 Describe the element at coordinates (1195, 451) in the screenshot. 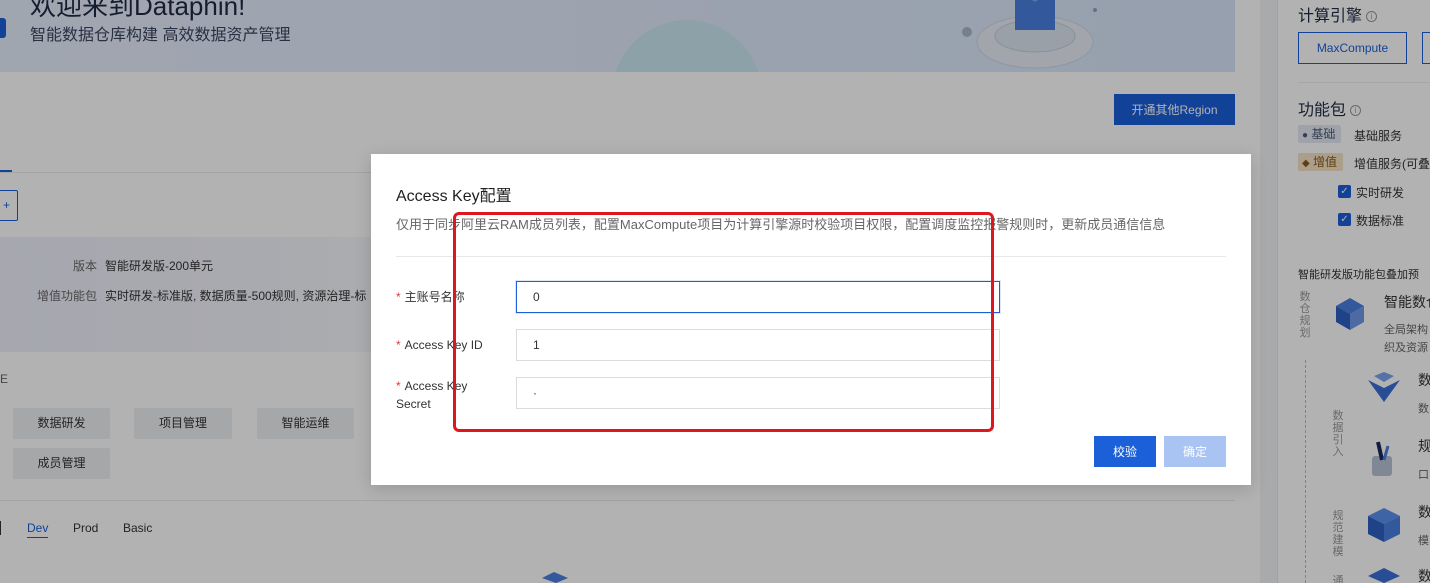

I see `confirm-button: 确定` at that location.